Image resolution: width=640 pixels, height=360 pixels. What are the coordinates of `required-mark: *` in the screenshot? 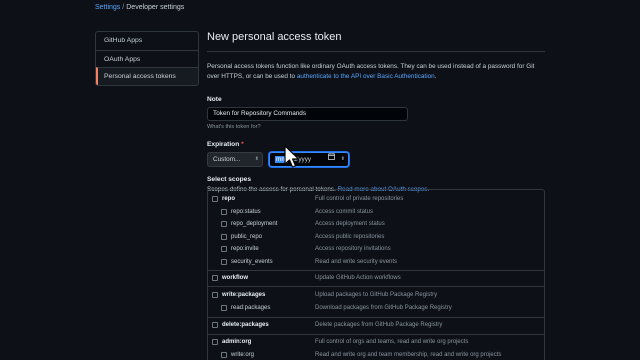 It's located at (242, 144).